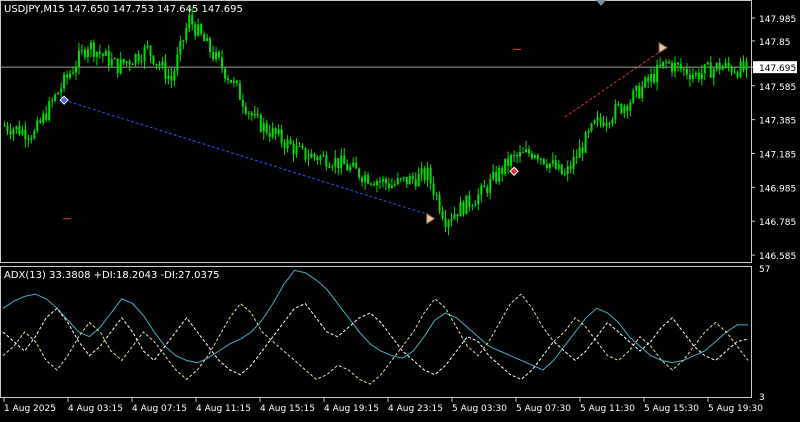 The image size is (800, 422). Describe the element at coordinates (351, 409) in the screenshot. I see `time-tick-label: 4 Aug 19:15` at that location.